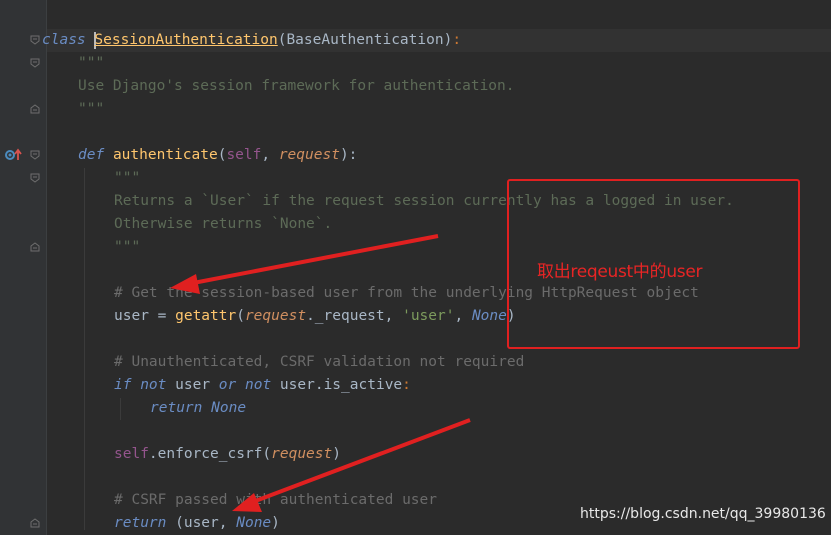 The image size is (831, 535). What do you see at coordinates (703, 514) in the screenshot?
I see `watermark: https://blog.csdn.net/qq_39980136` at bounding box center [703, 514].